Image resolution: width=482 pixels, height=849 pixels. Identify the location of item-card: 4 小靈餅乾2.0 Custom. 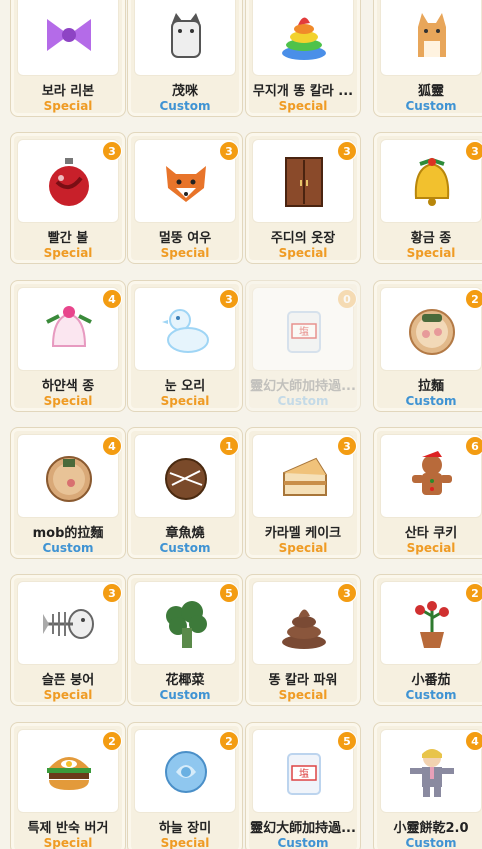
(427, 785).